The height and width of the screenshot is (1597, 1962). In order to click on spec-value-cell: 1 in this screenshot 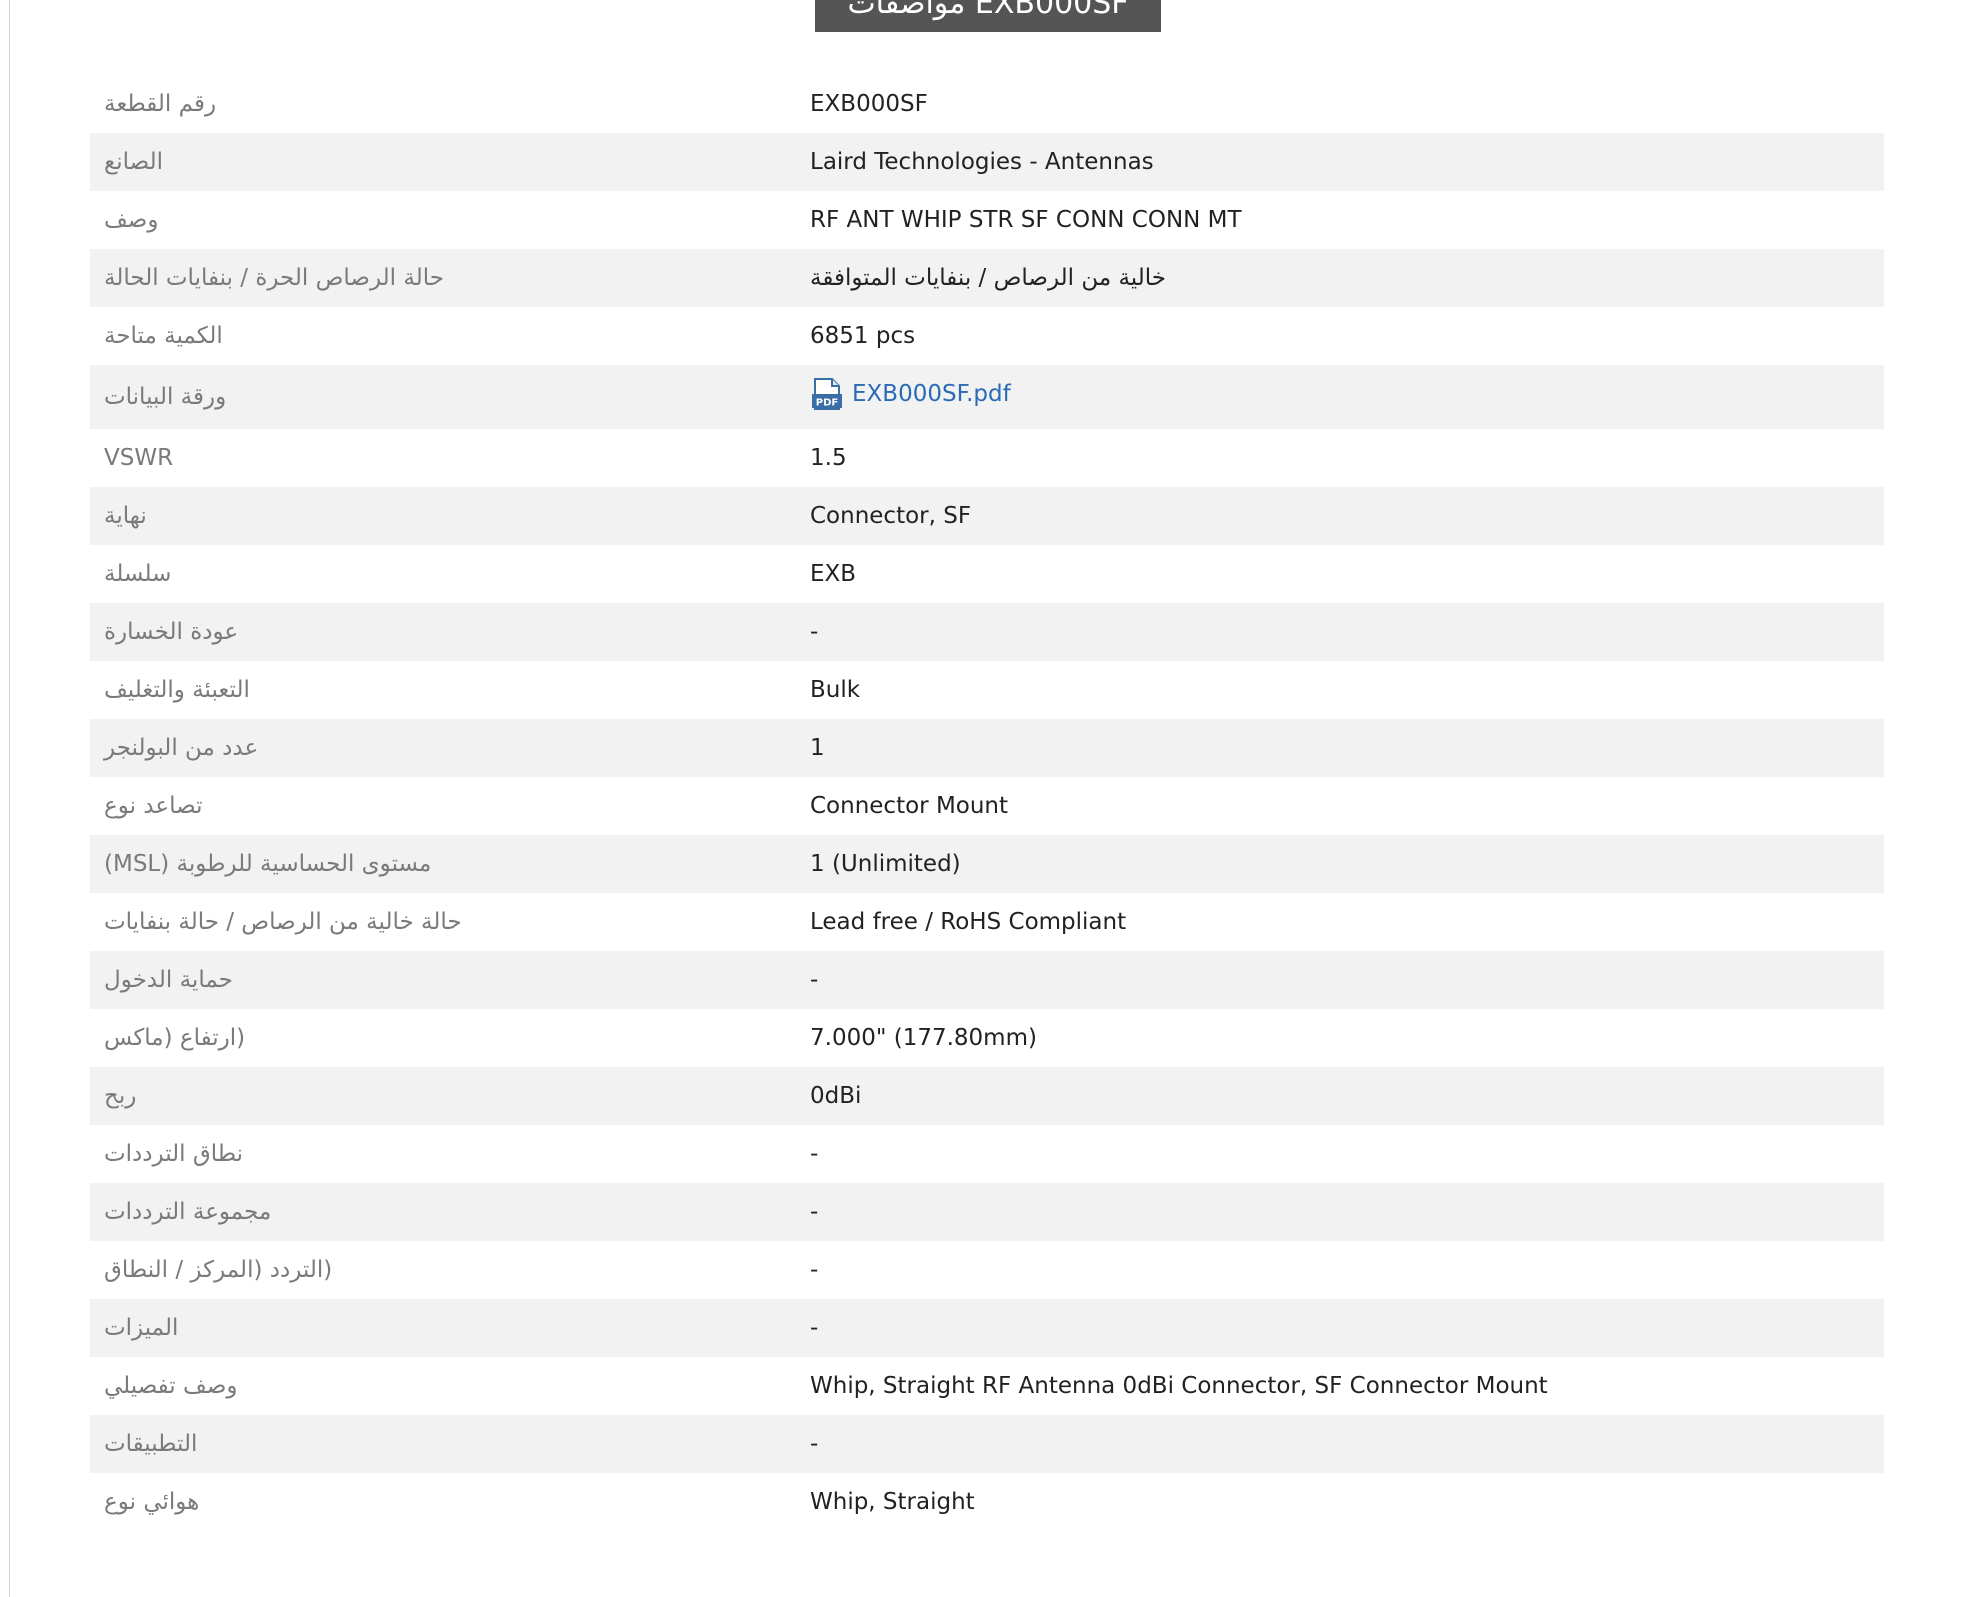, I will do `click(1338, 748)`.